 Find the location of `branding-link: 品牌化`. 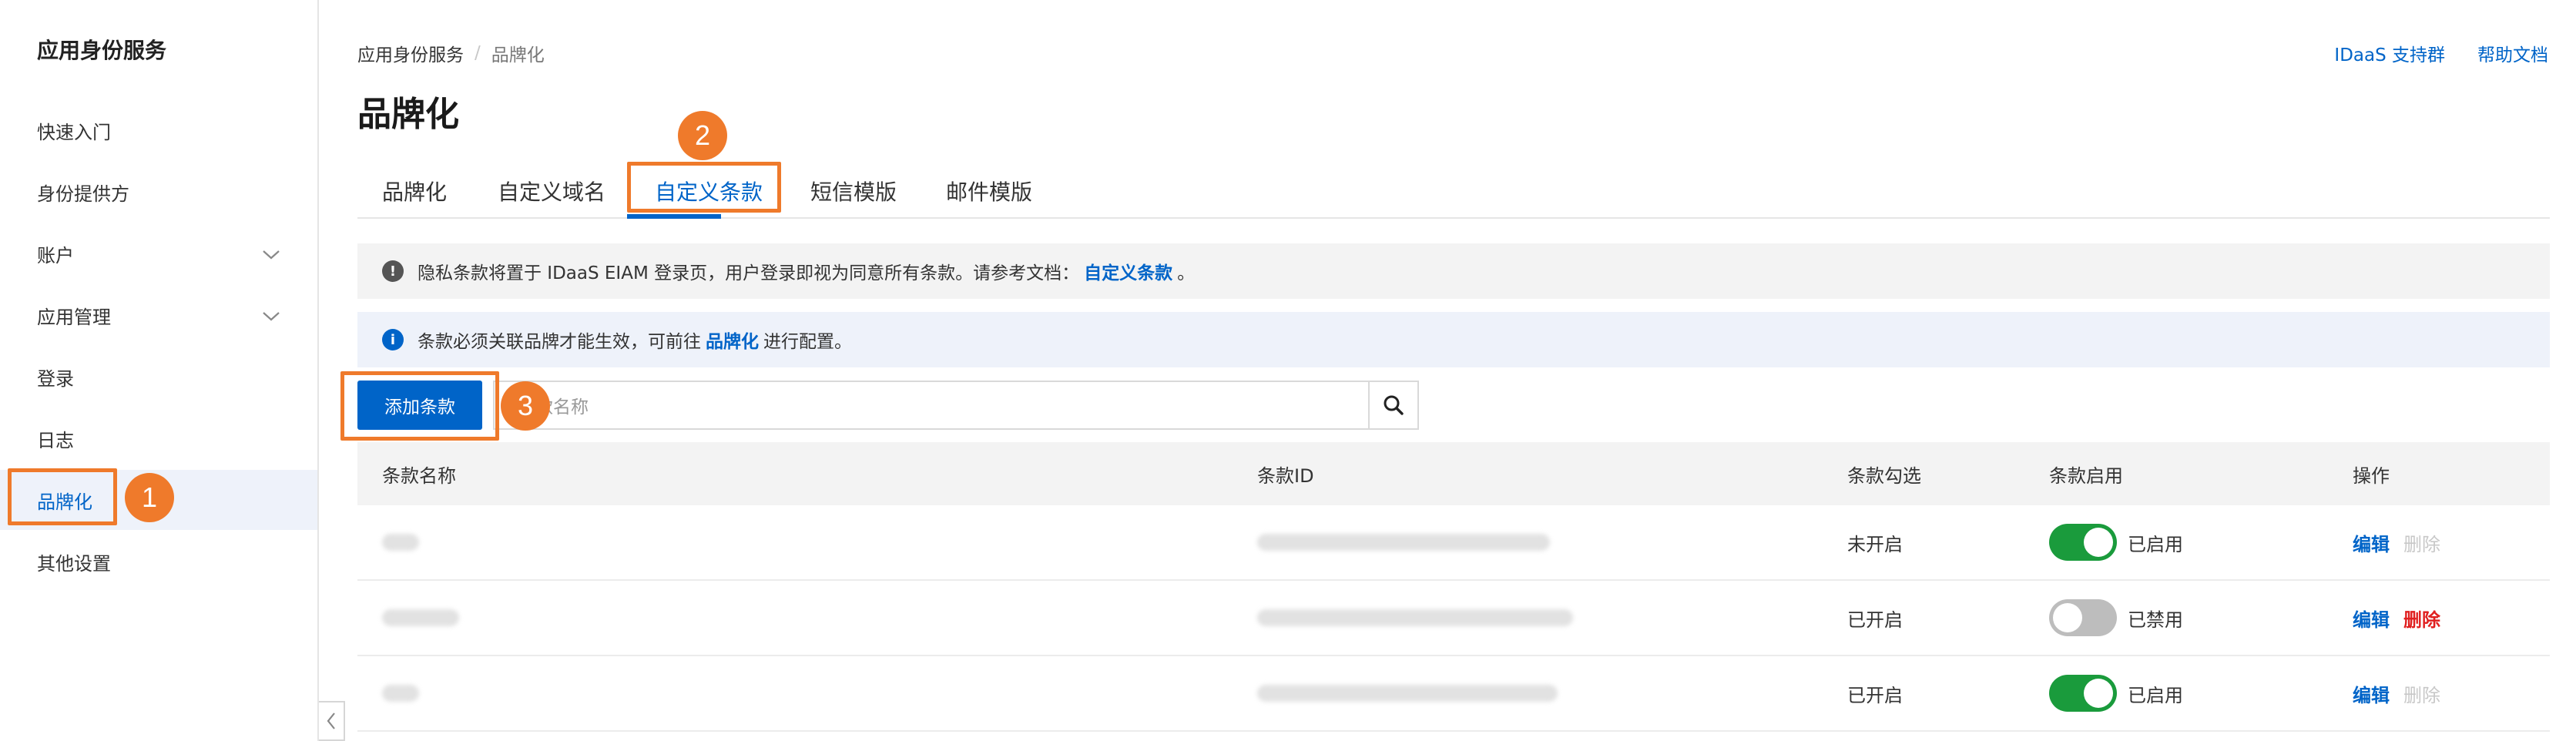

branding-link: 品牌化 is located at coordinates (732, 340).